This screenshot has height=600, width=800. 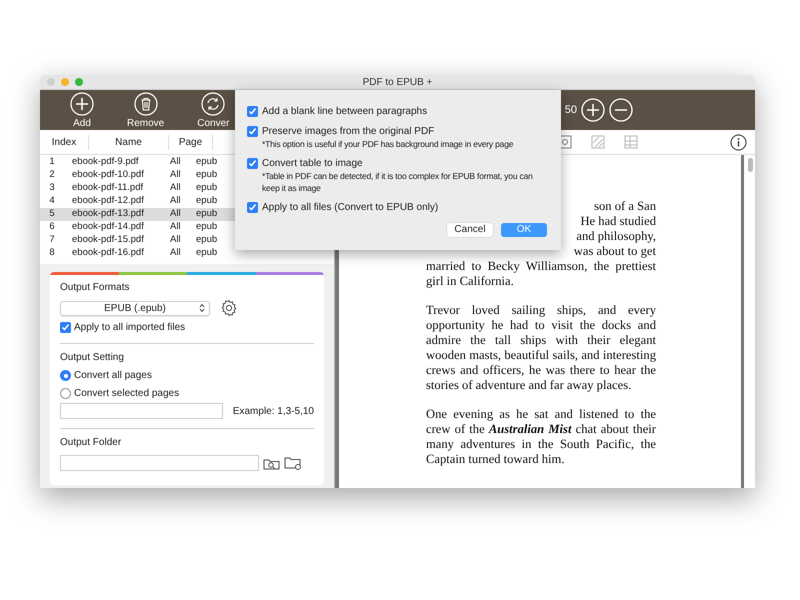 I want to click on trash-icon, so click(x=146, y=104).